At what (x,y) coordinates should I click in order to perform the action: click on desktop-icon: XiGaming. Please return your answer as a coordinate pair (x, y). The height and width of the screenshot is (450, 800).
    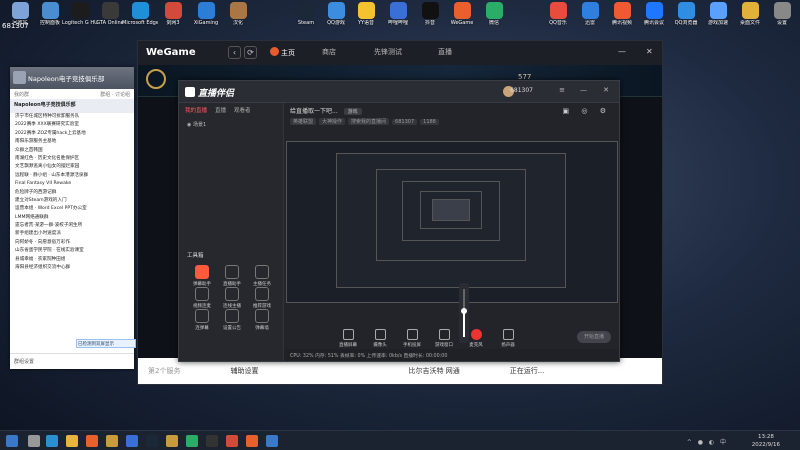
    Looking at the image, I should click on (206, 14).